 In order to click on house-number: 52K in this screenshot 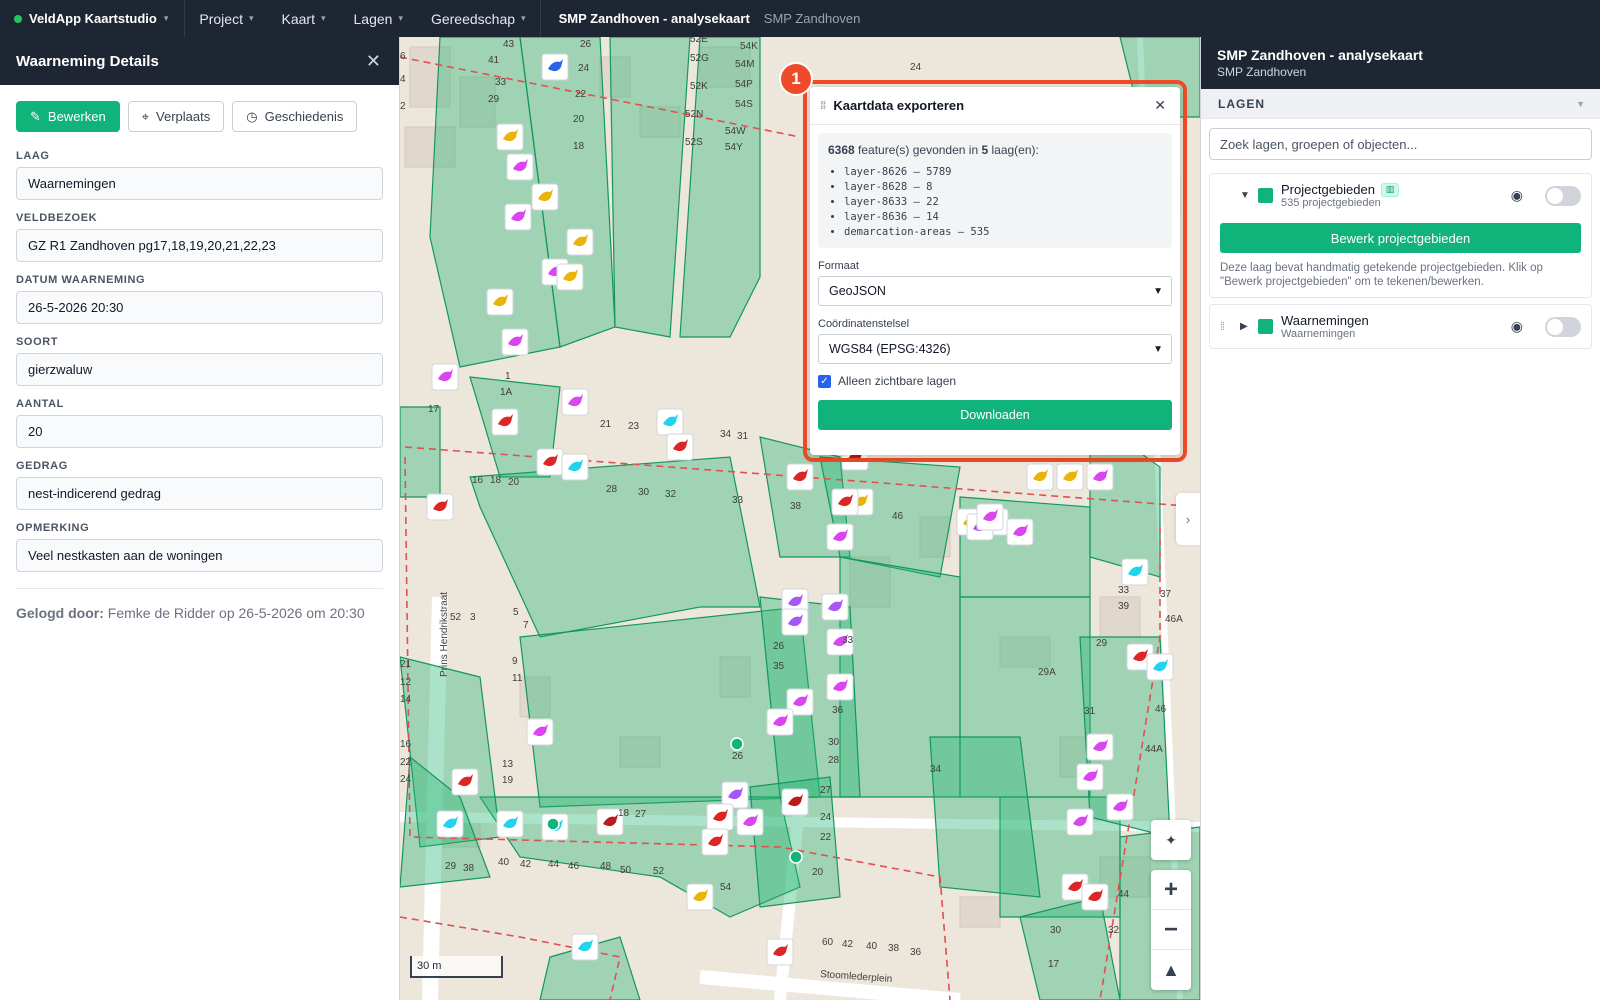, I will do `click(699, 86)`.